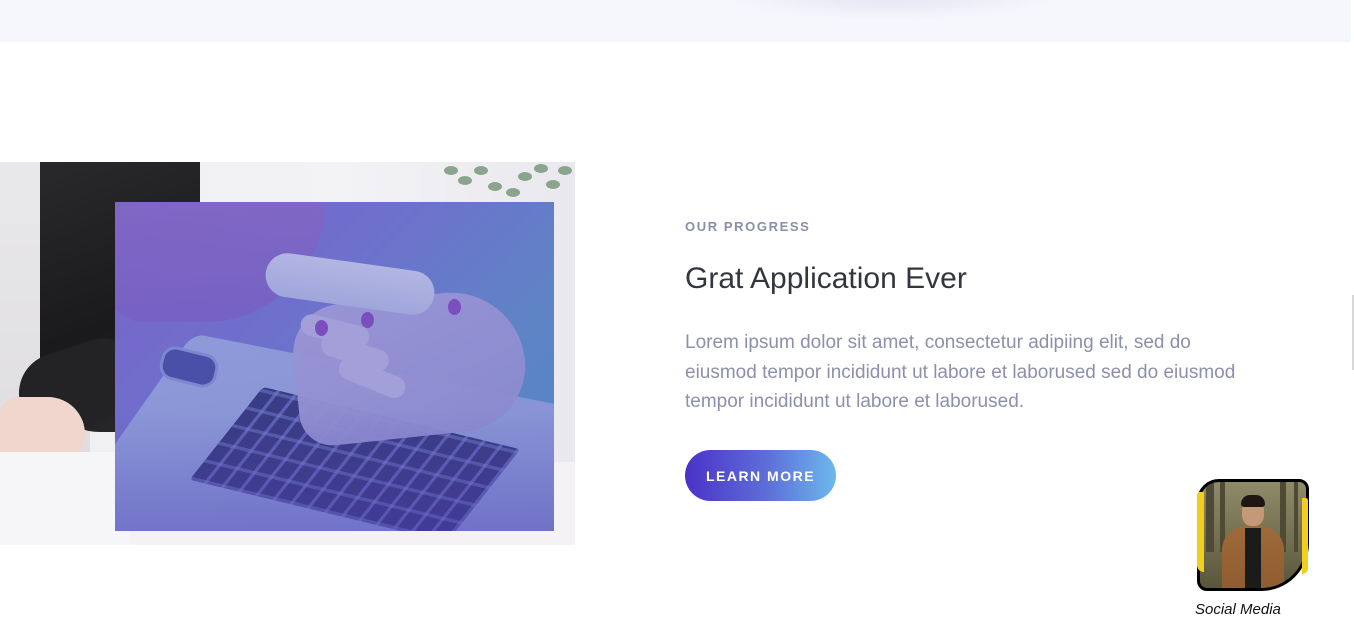 The width and height of the screenshot is (1354, 638). I want to click on plant-leaves-icon, so click(507, 184).